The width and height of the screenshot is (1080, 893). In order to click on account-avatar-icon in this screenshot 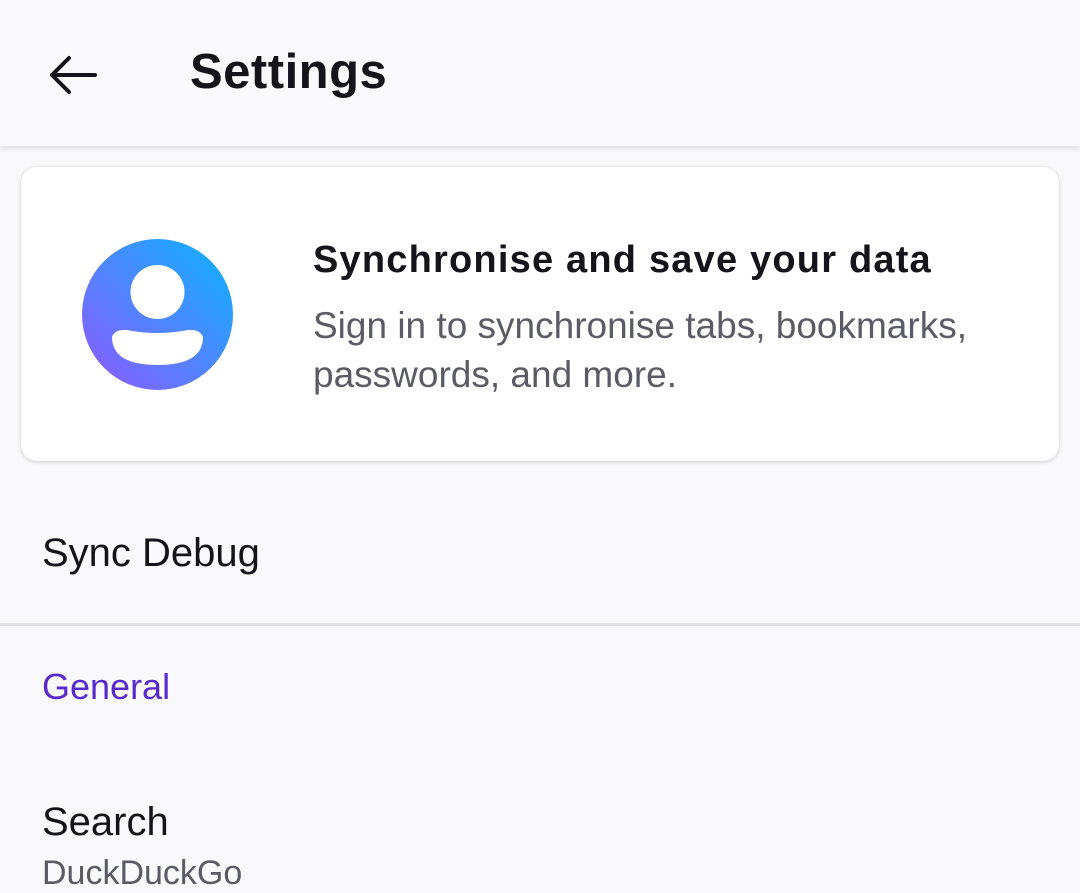, I will do `click(157, 314)`.